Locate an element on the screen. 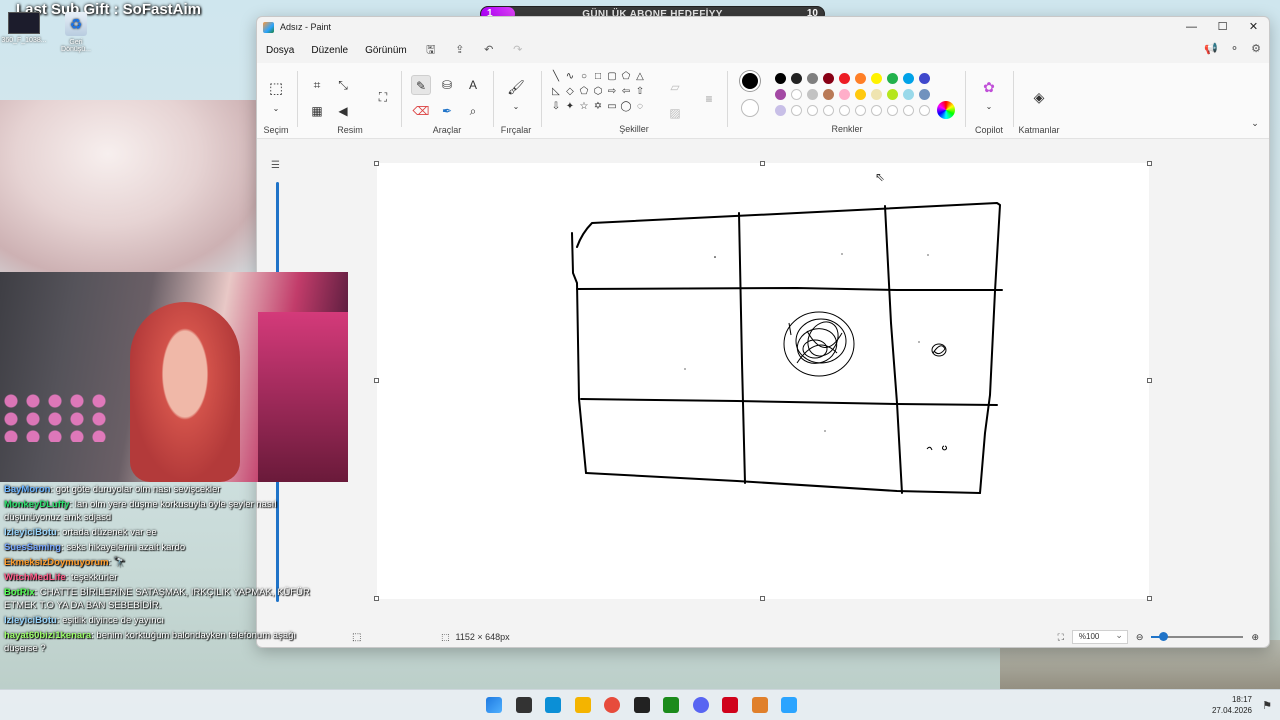  shapes-gallery: ╲ ∿ ○ □ ▢ ⬠ △ ◺ ◇ ⬠ ⬡ ⇨ ⇦ ⇧ ⇩ ✦ ☆ ✡ ▭ ◯ ◌ is located at coordinates (600, 93).